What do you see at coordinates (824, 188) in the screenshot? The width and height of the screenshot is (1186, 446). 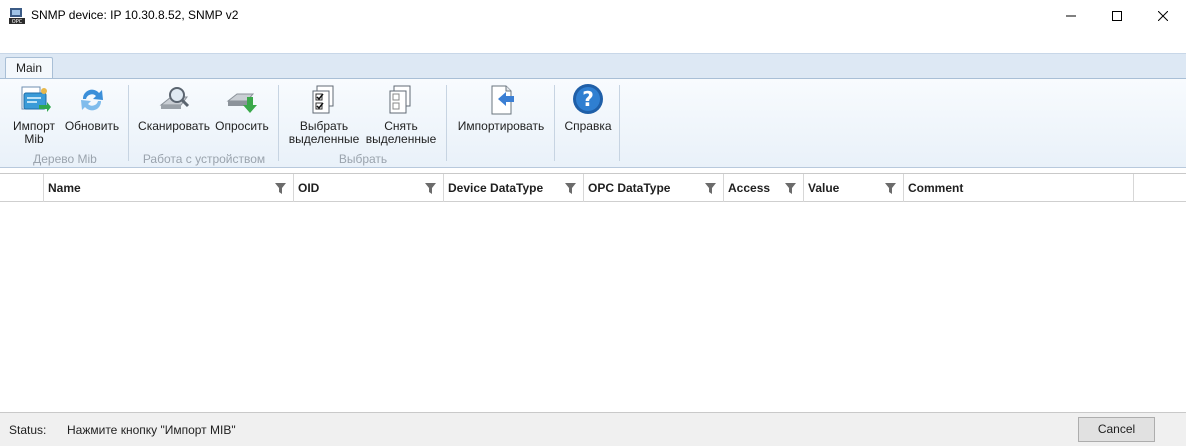 I see `column-header-label: Value` at bounding box center [824, 188].